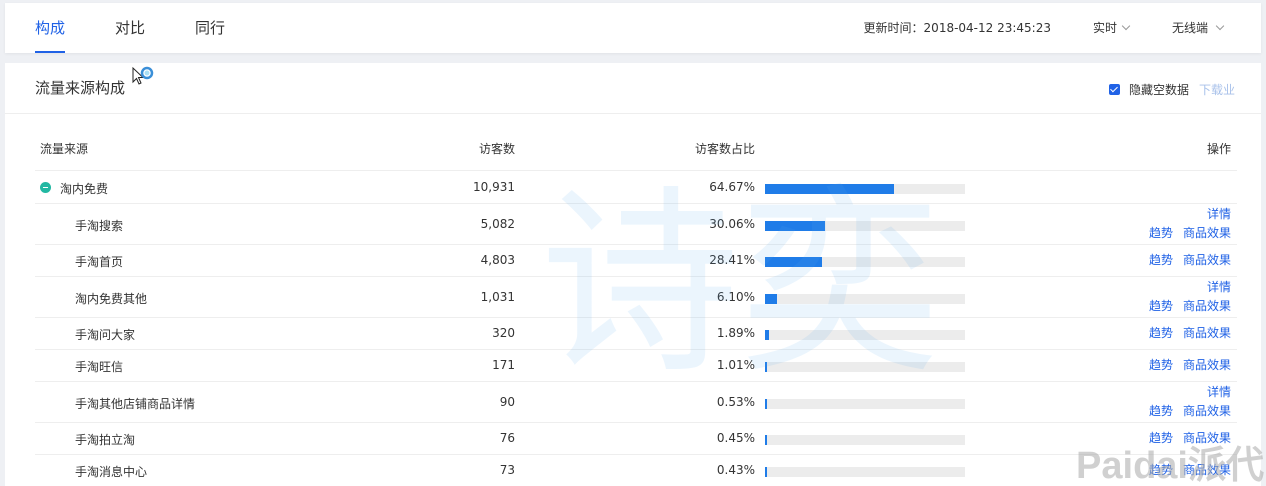 The image size is (1266, 486). Describe the element at coordinates (135, 404) in the screenshot. I see `source-name: 手淘其他店铺商品详情` at that location.